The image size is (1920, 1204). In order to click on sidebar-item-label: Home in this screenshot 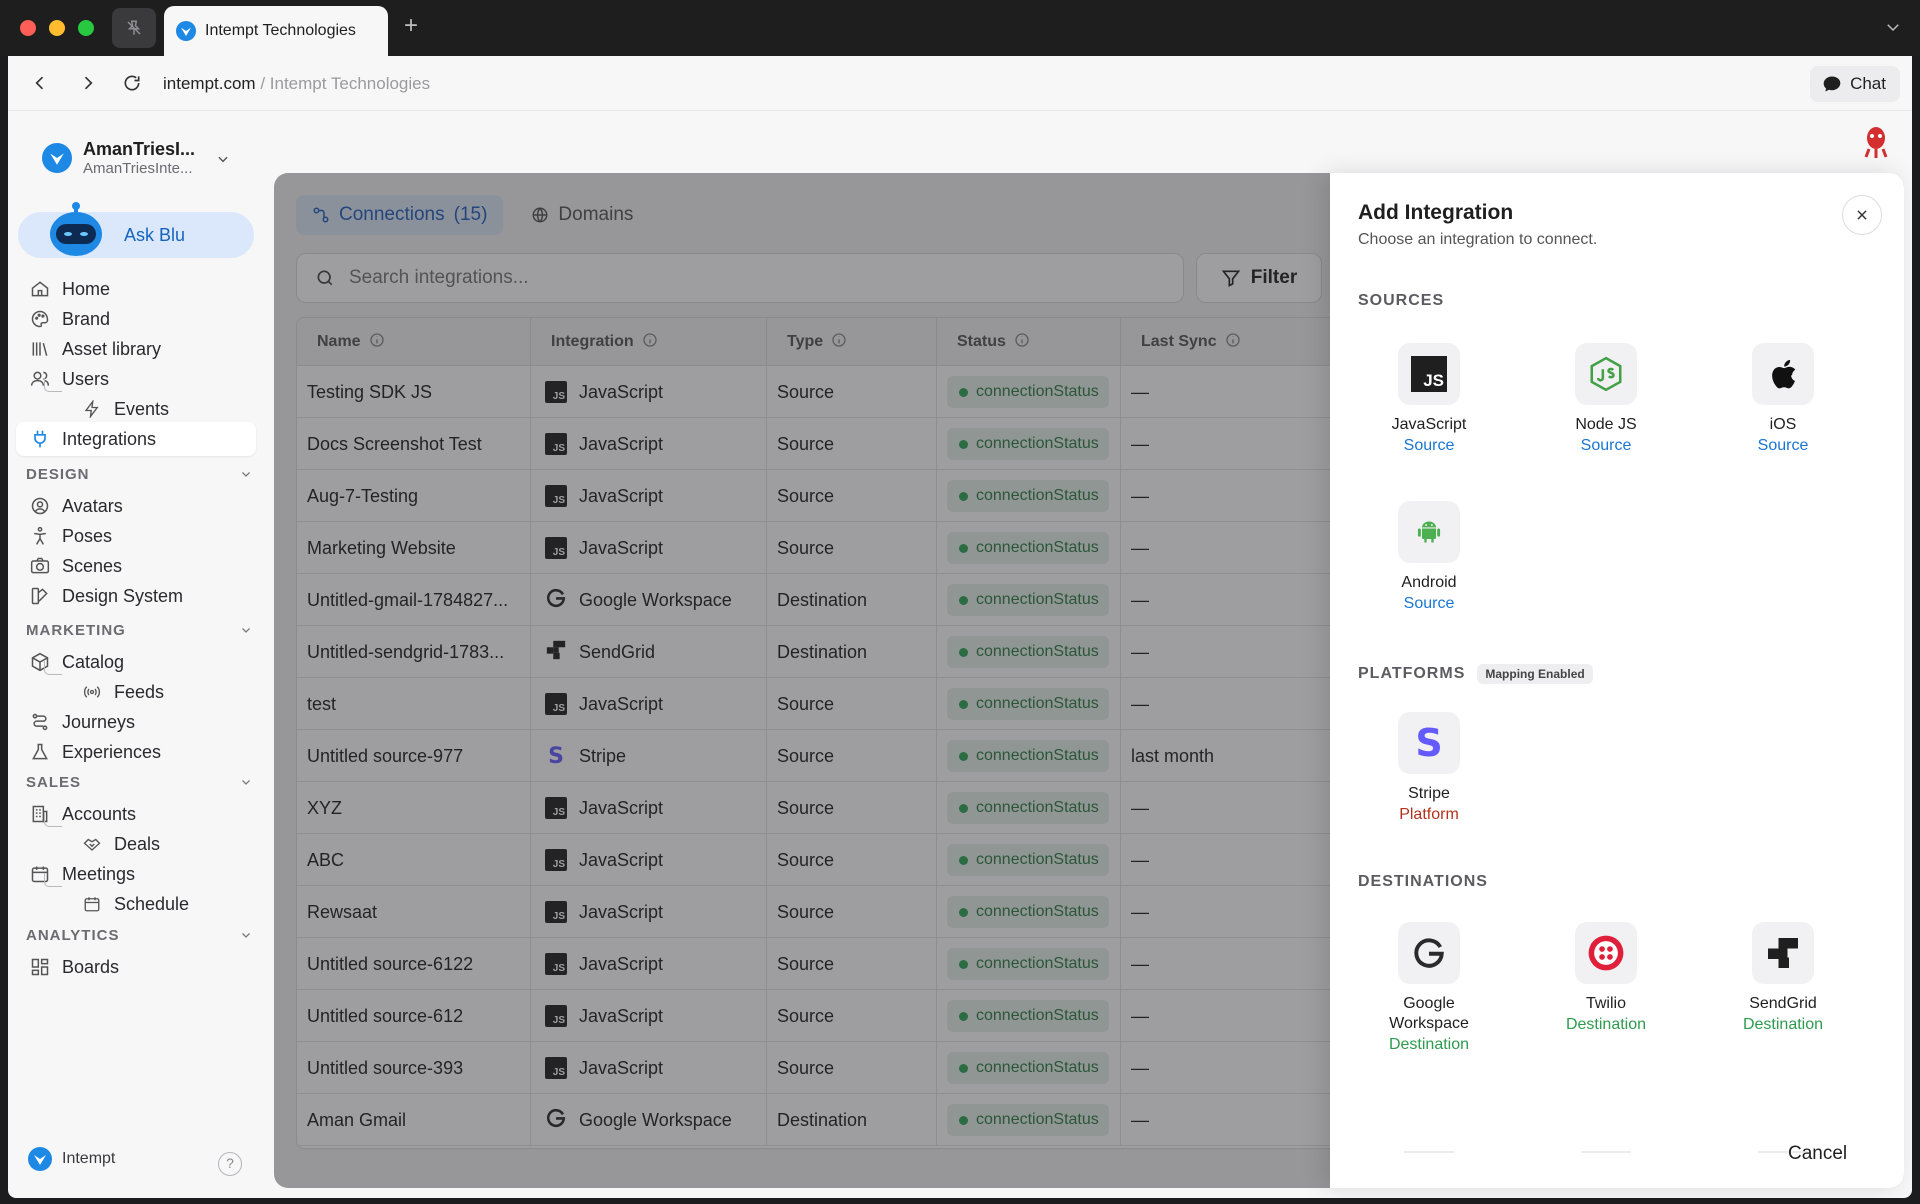, I will do `click(86, 288)`.